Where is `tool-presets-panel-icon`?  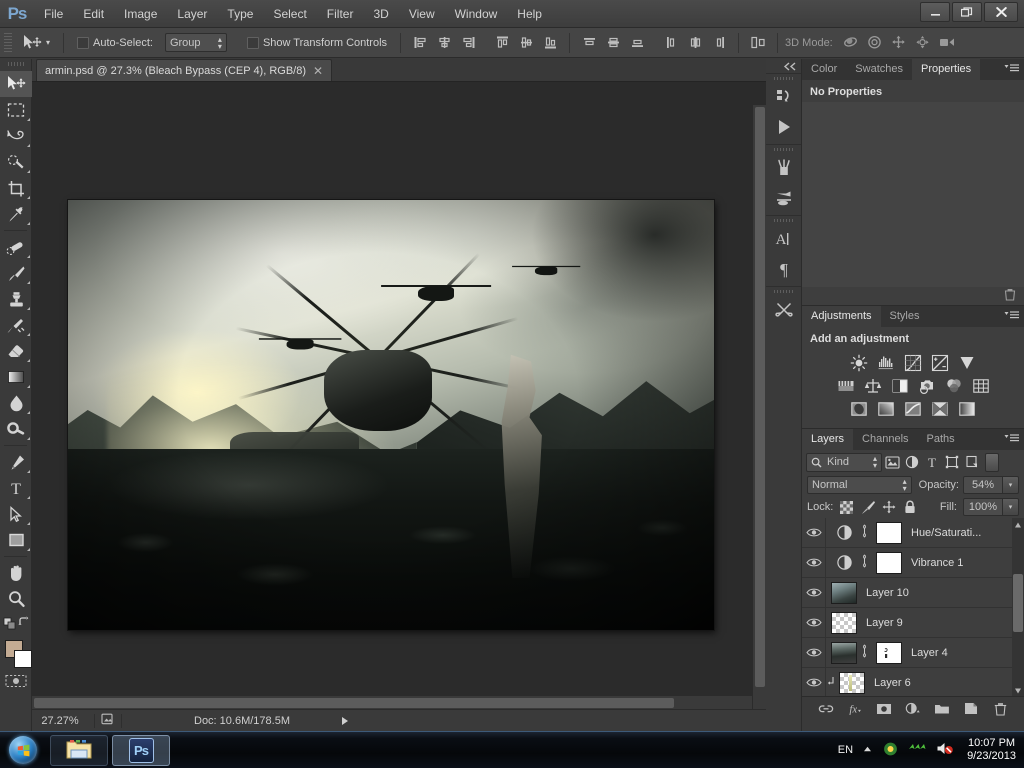
tool-presets-panel-icon is located at coordinates (784, 310).